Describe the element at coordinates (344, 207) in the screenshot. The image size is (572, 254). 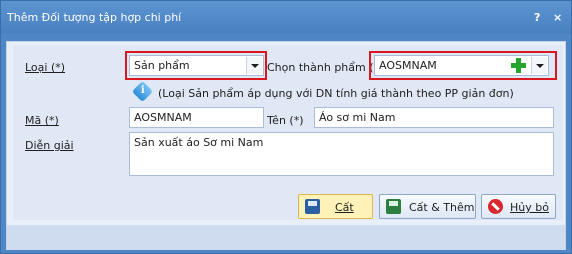
I see `save-button-label: Cất` at that location.